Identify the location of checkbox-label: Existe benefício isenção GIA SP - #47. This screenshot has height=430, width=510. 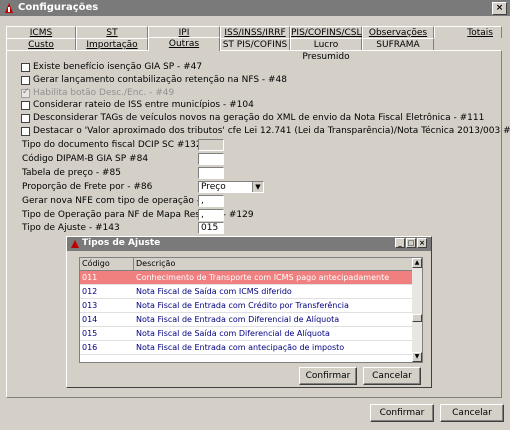
(118, 67).